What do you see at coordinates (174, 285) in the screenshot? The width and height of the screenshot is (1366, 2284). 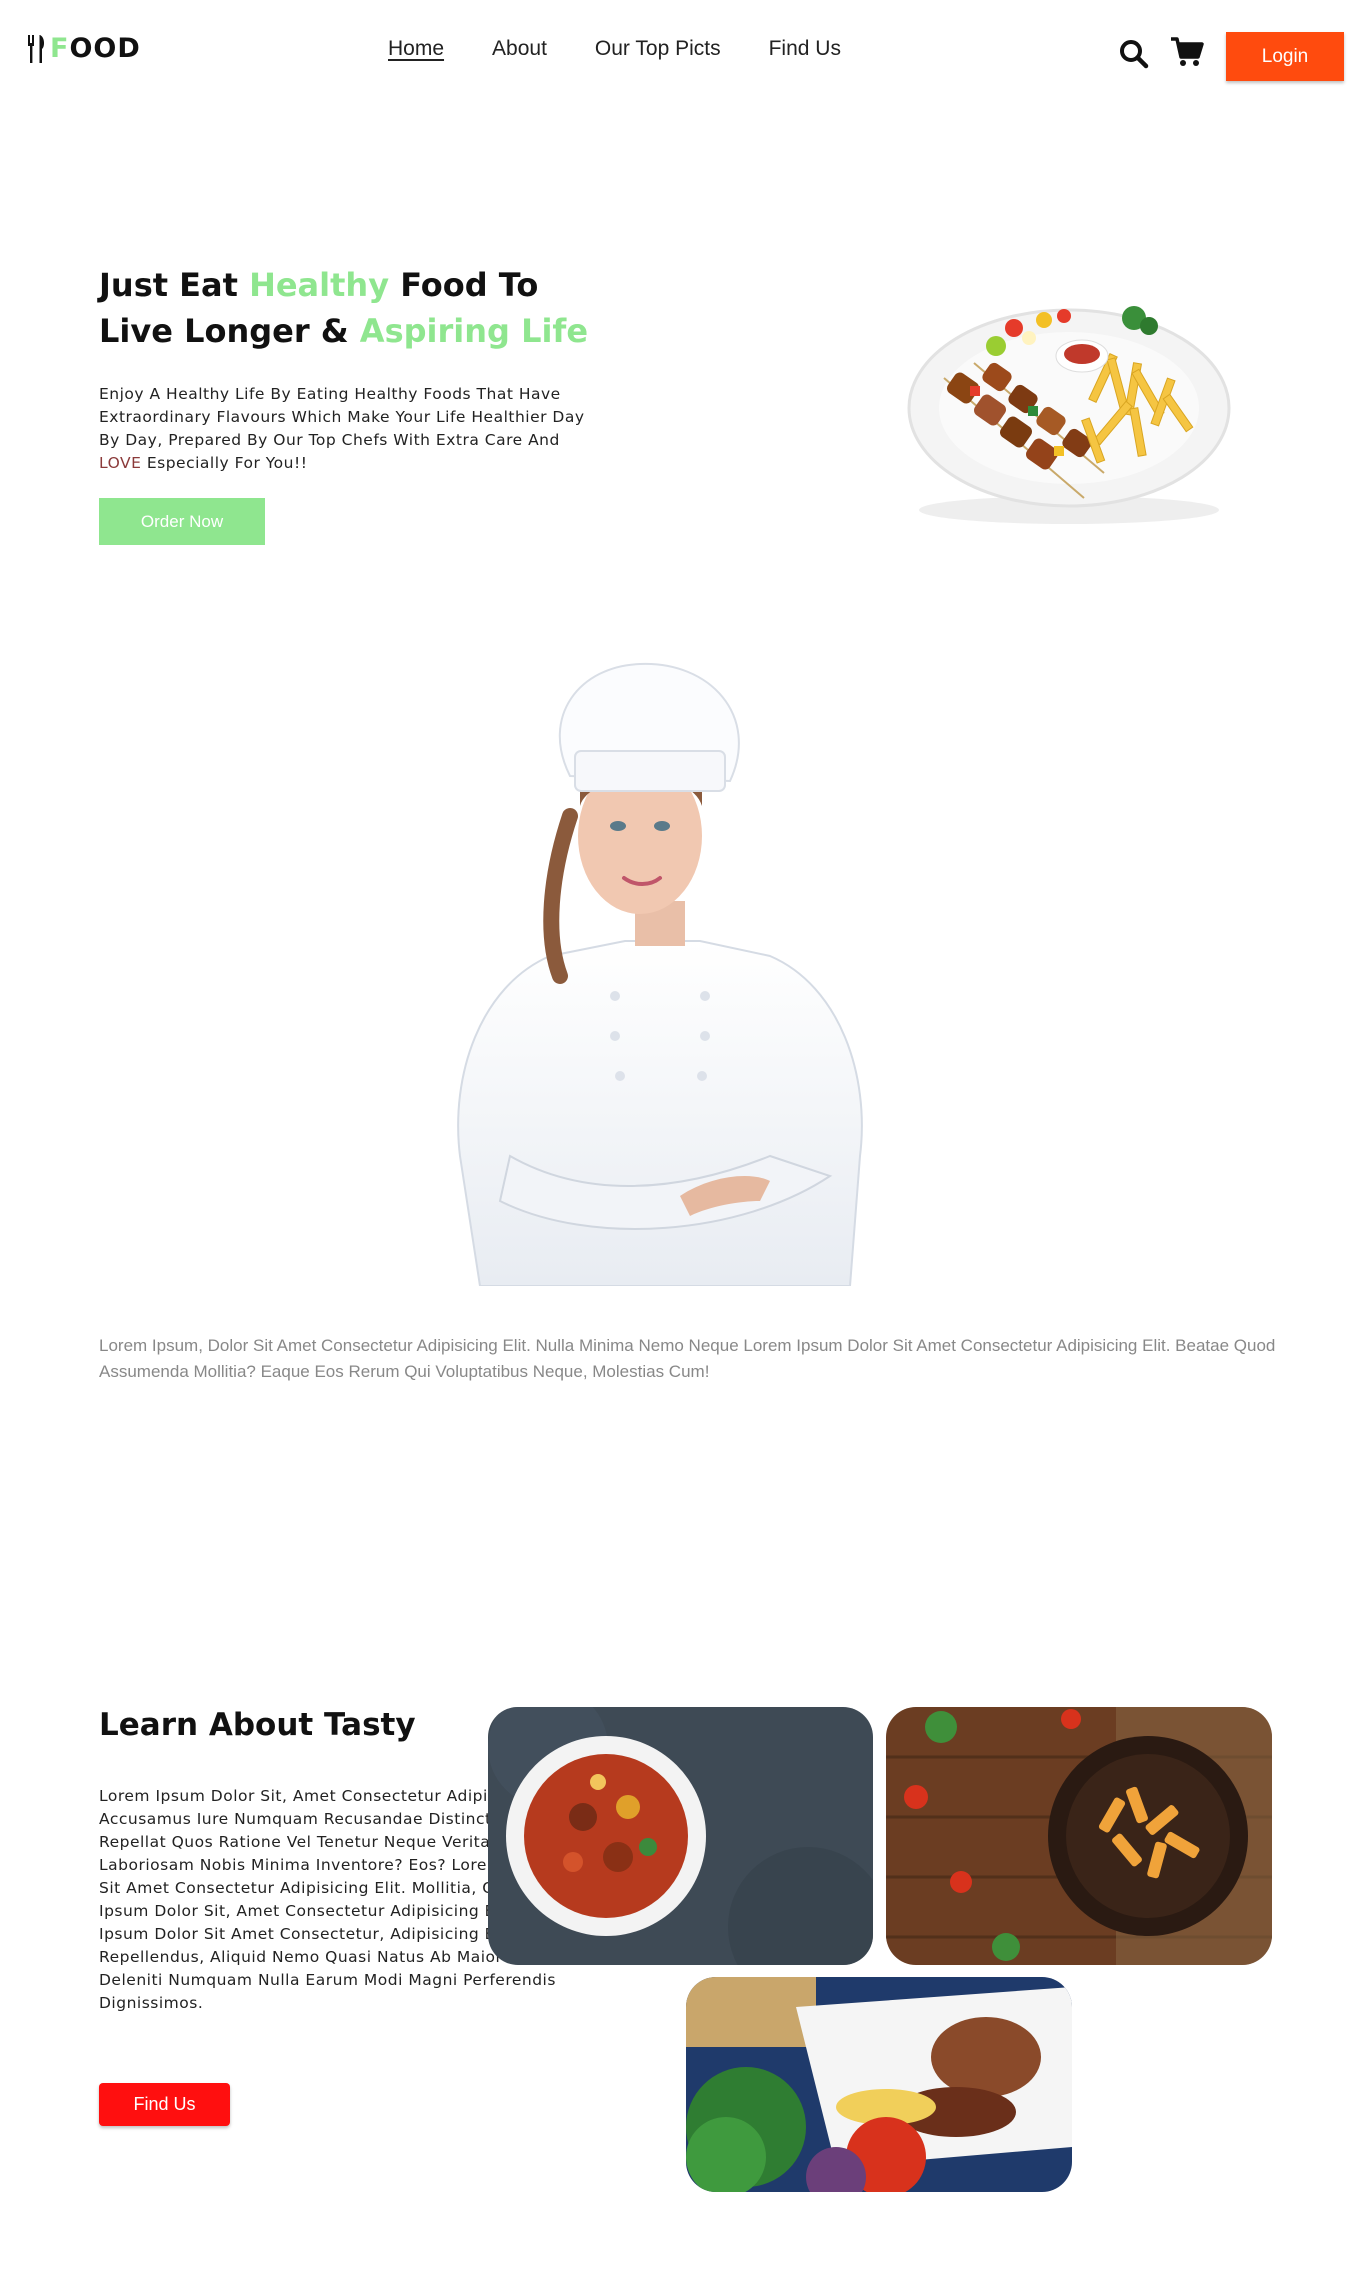 I see `hero-title-part1: Just Eat` at bounding box center [174, 285].